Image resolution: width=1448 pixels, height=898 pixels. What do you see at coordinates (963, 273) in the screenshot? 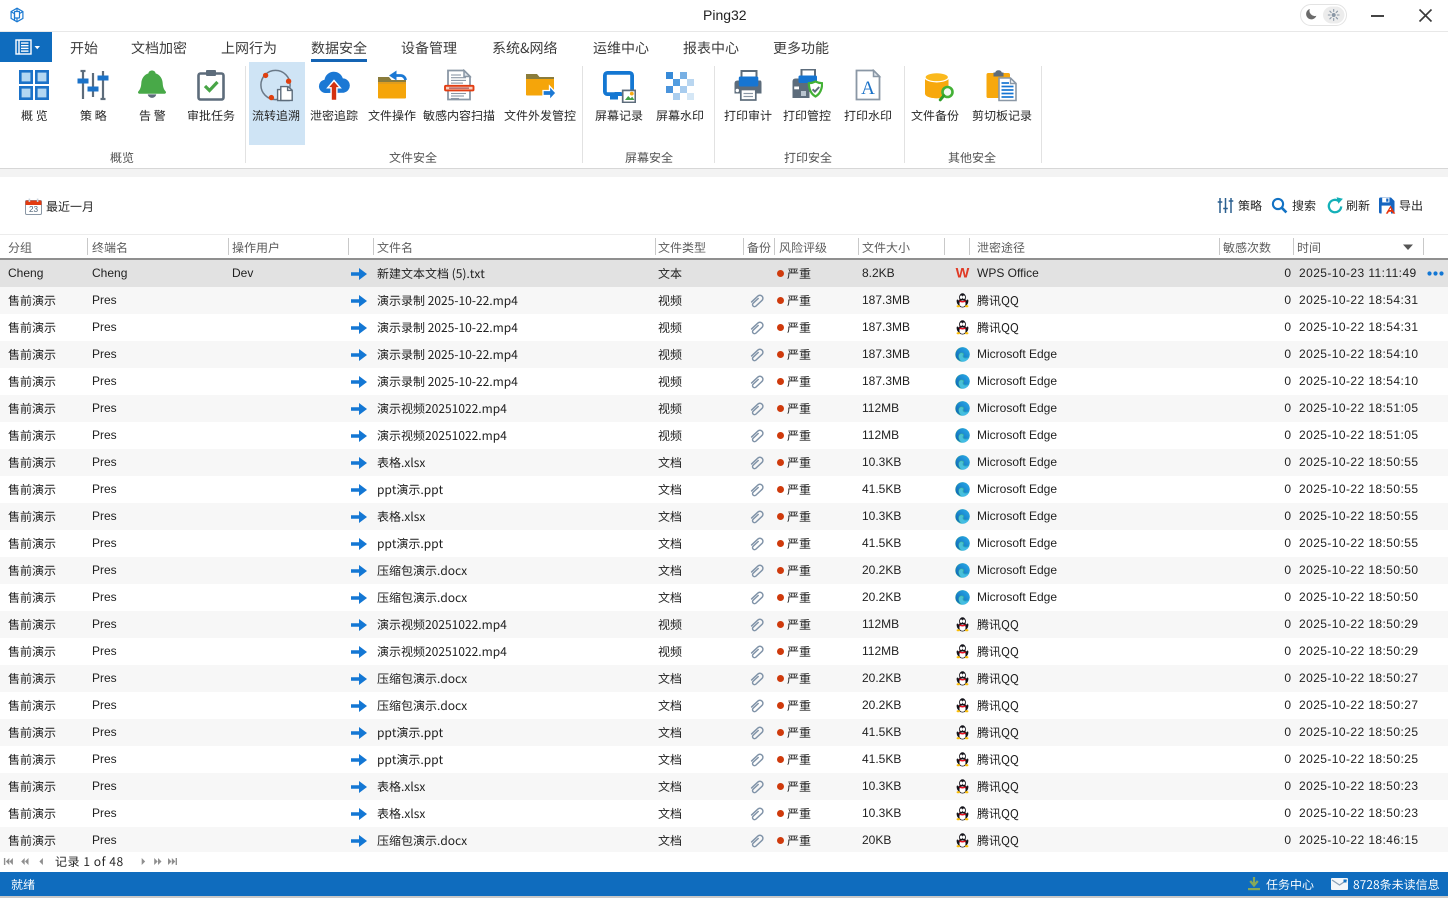
I see `svg-text: W` at bounding box center [963, 273].